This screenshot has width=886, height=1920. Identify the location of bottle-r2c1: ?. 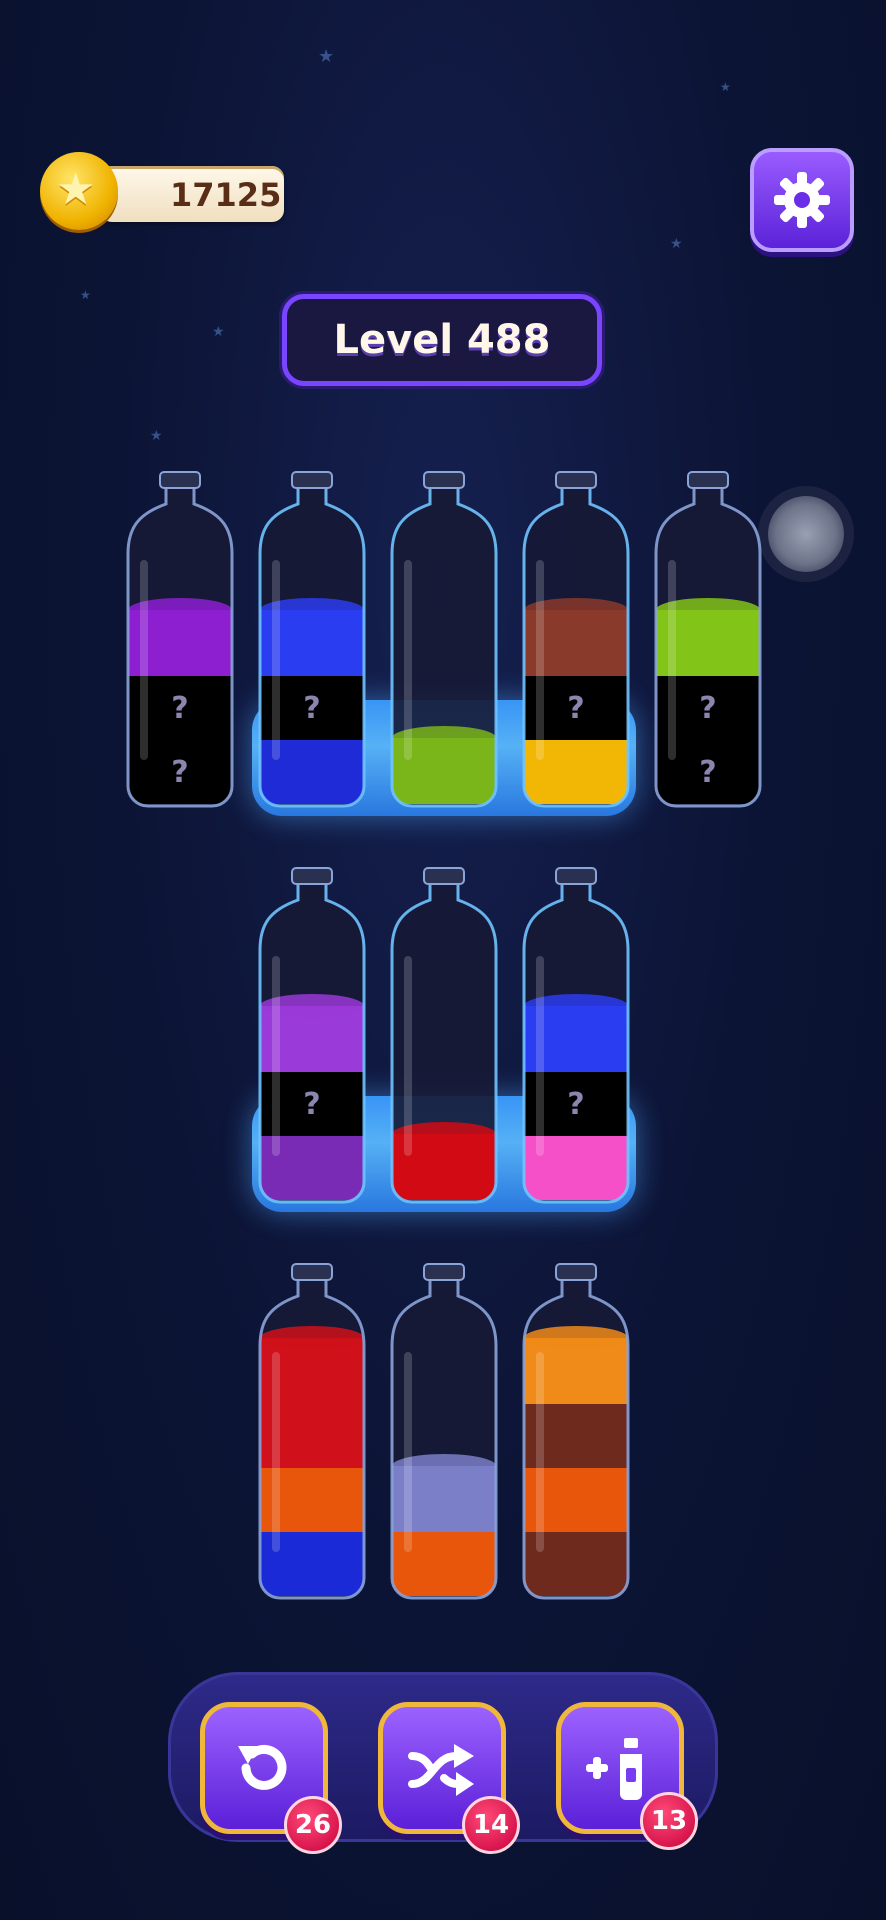
(312, 1036).